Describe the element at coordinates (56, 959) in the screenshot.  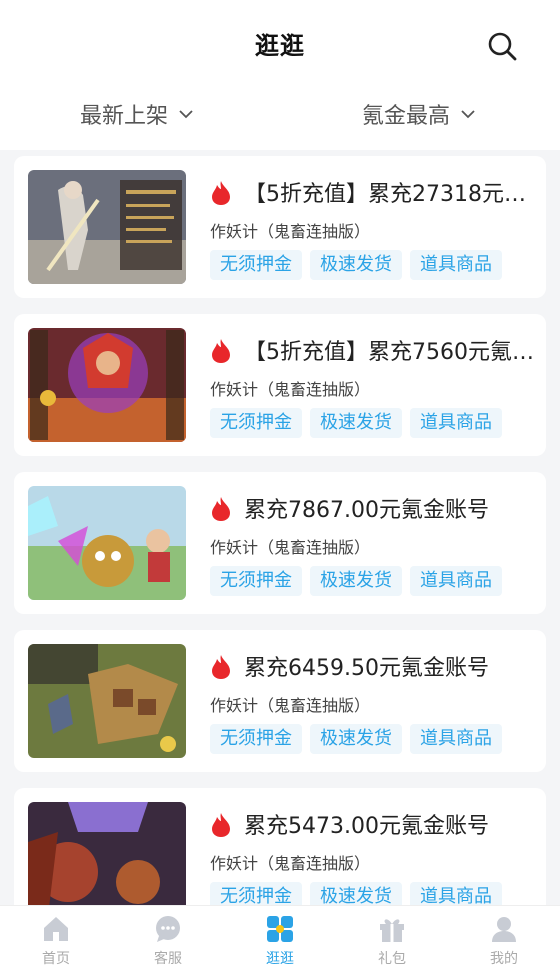
I see `tab-label: 首页` at that location.